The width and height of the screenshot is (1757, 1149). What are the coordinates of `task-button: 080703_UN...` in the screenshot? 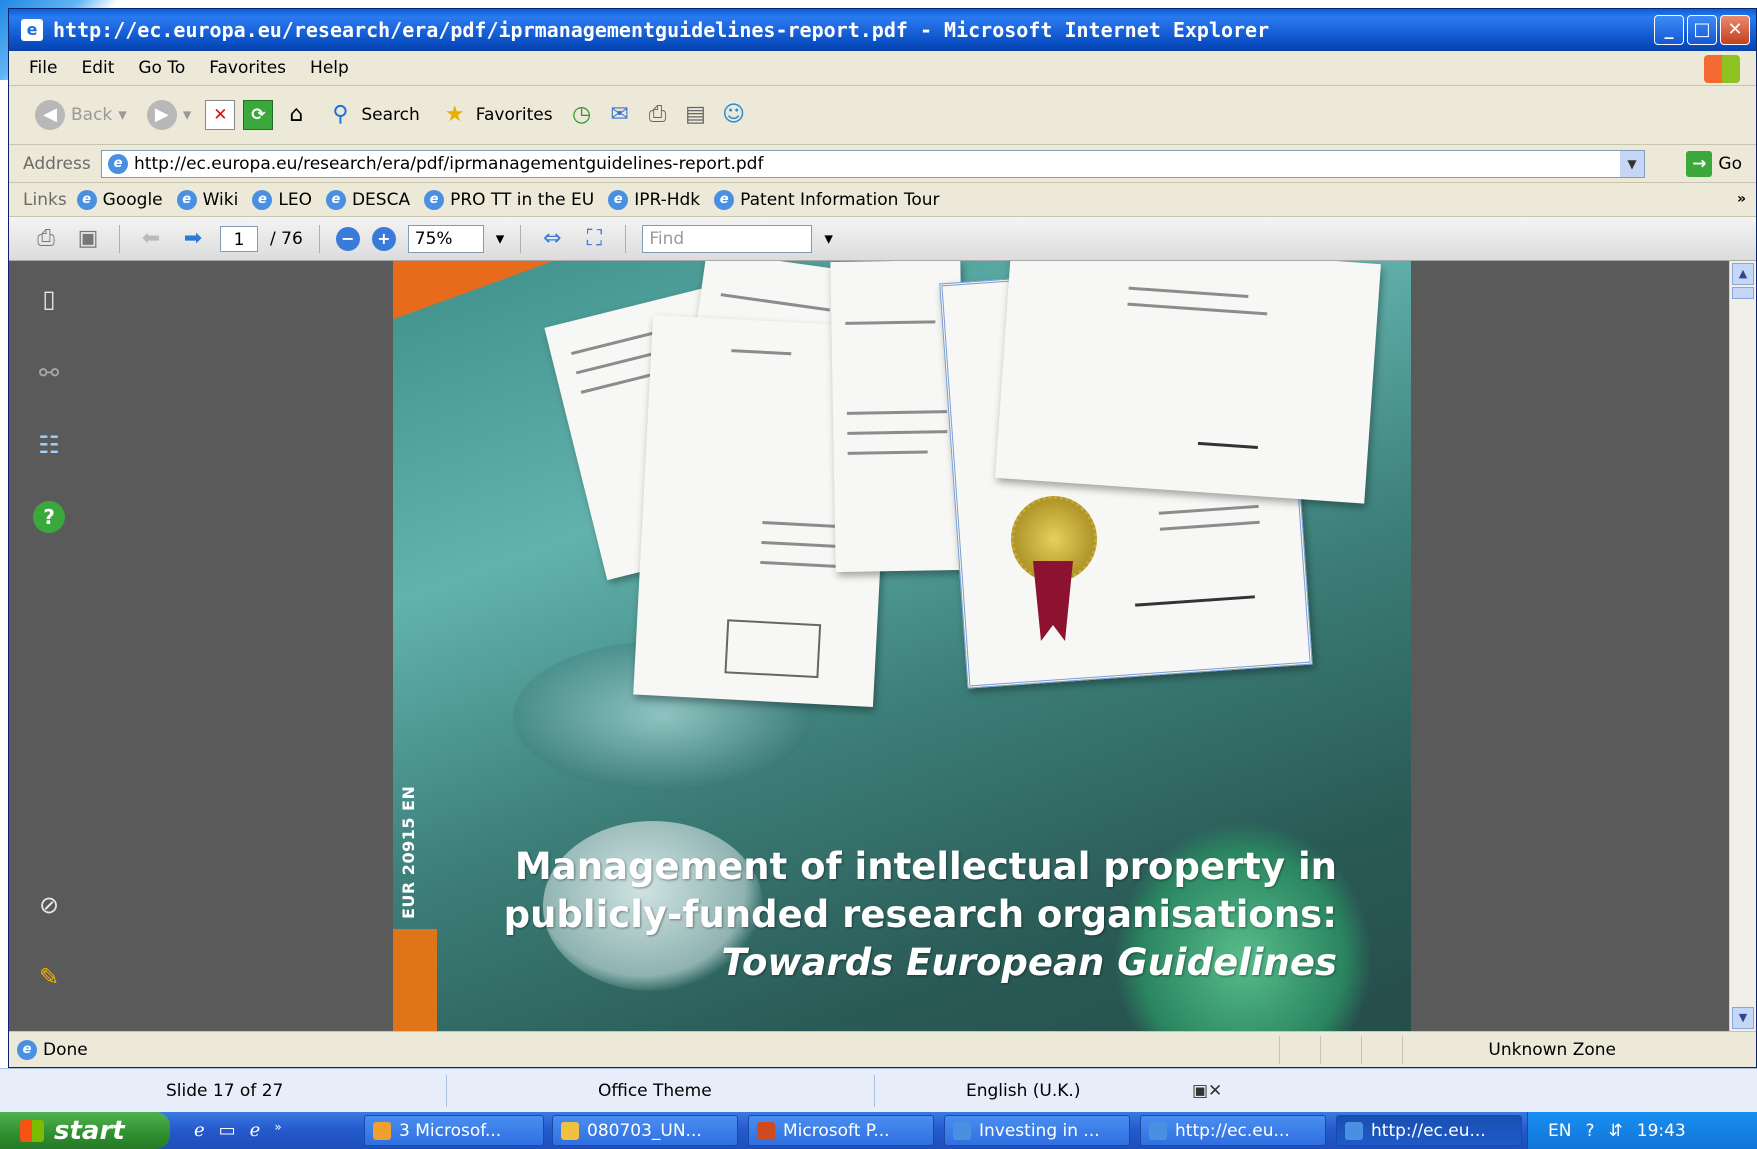 It's located at (645, 1130).